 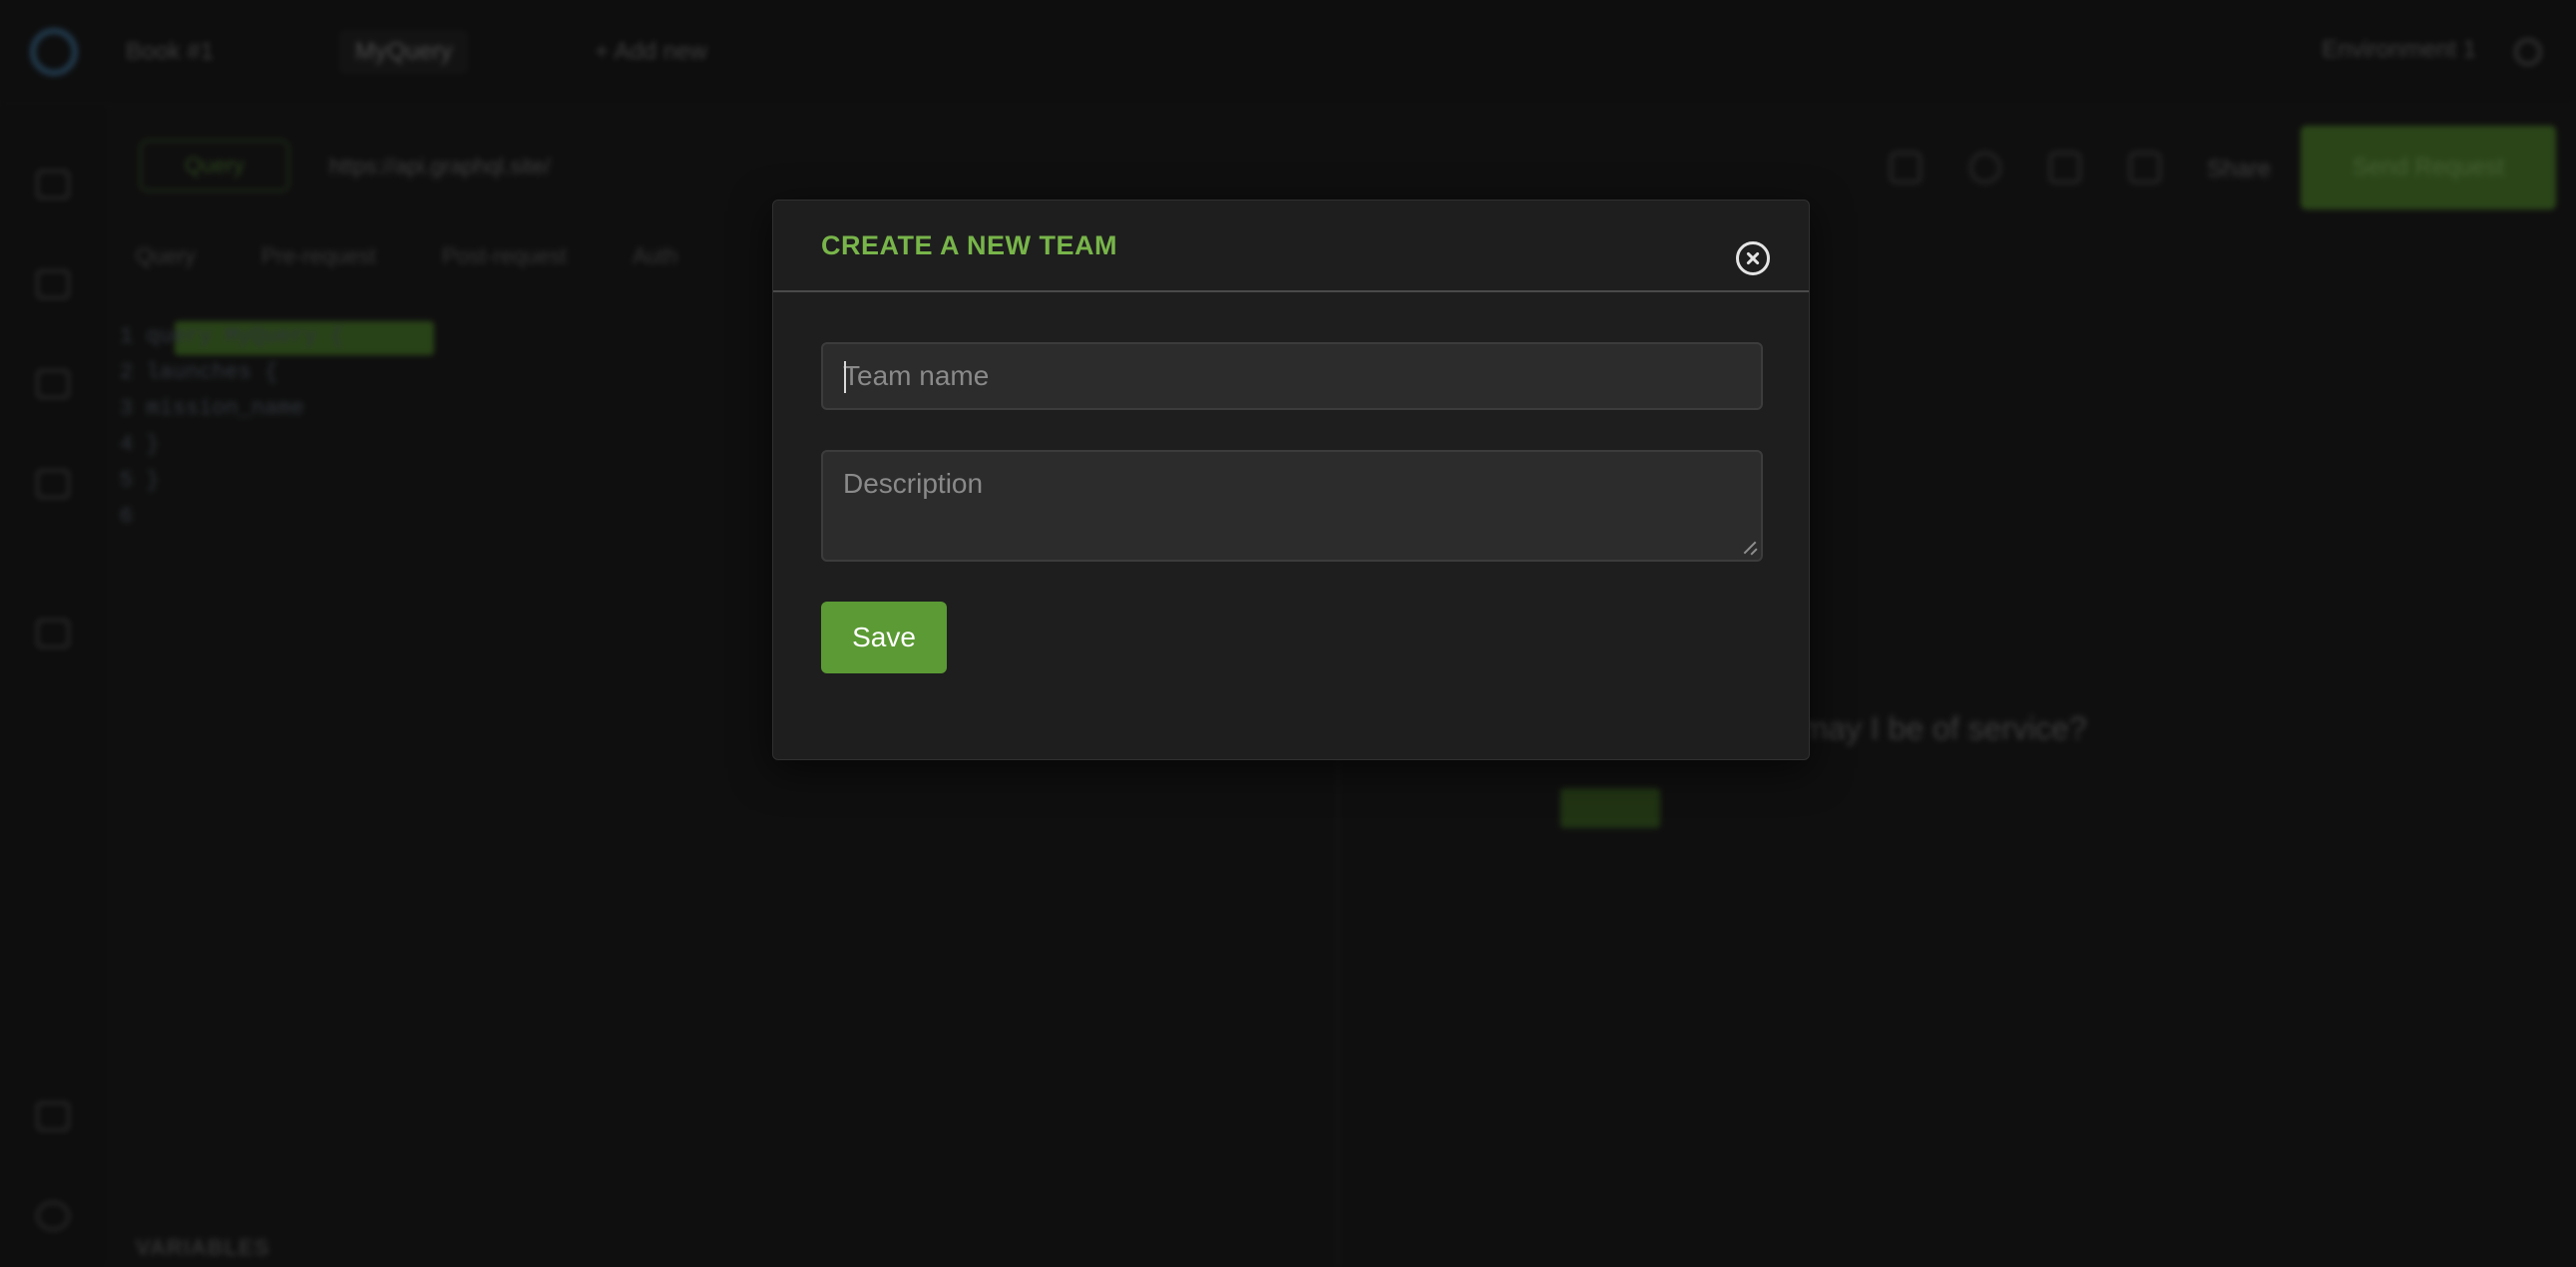 I want to click on description-textarea, so click(x=1292, y=506).